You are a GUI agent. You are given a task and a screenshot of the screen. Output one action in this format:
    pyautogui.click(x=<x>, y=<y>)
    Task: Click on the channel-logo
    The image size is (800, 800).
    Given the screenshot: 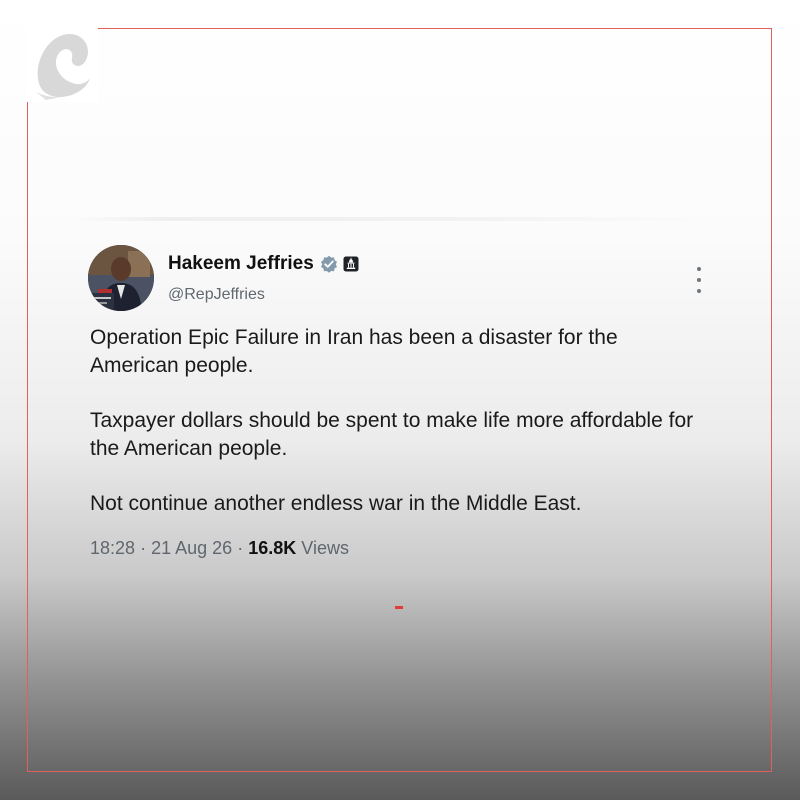 What is the action you would take?
    pyautogui.click(x=62, y=64)
    